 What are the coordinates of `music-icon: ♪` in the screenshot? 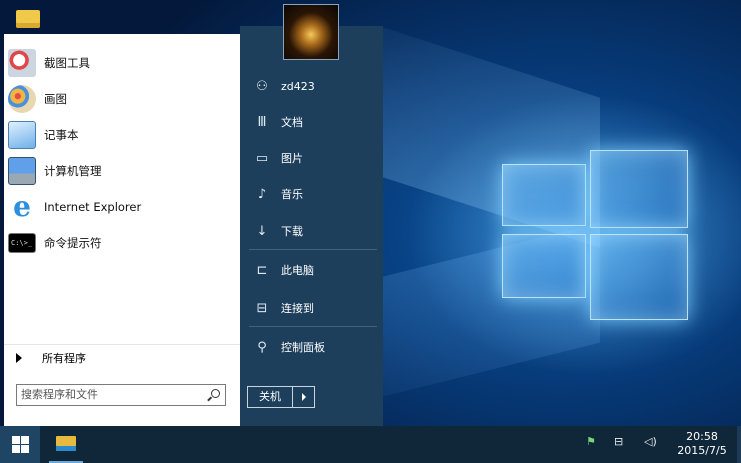 It's located at (262, 194).